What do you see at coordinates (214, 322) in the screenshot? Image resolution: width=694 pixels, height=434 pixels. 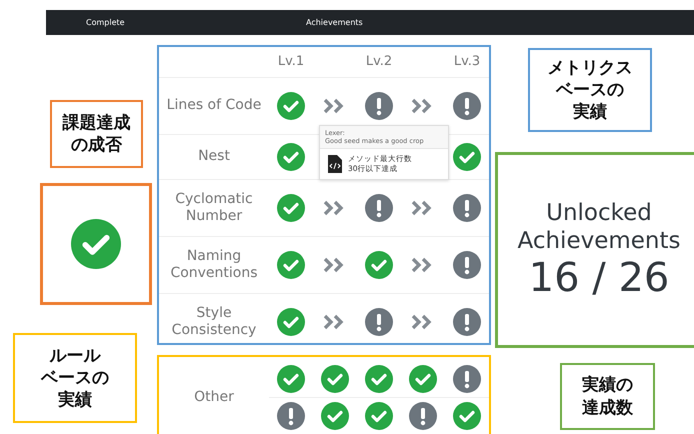 I see `metric-name: Style Consistency` at bounding box center [214, 322].